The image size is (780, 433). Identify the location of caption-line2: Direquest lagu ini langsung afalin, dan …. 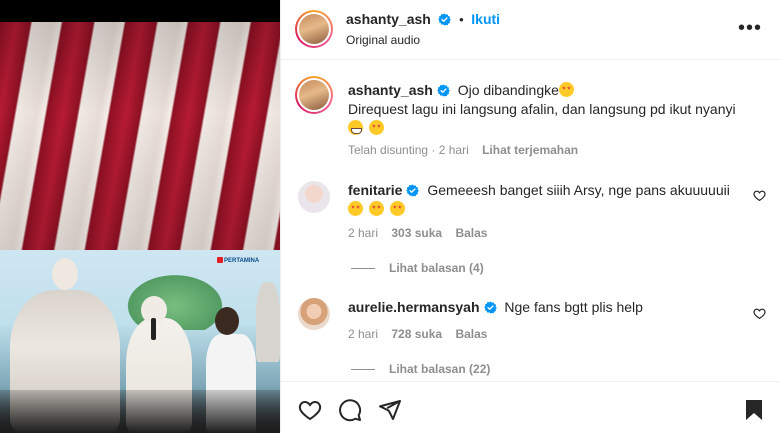
(542, 109).